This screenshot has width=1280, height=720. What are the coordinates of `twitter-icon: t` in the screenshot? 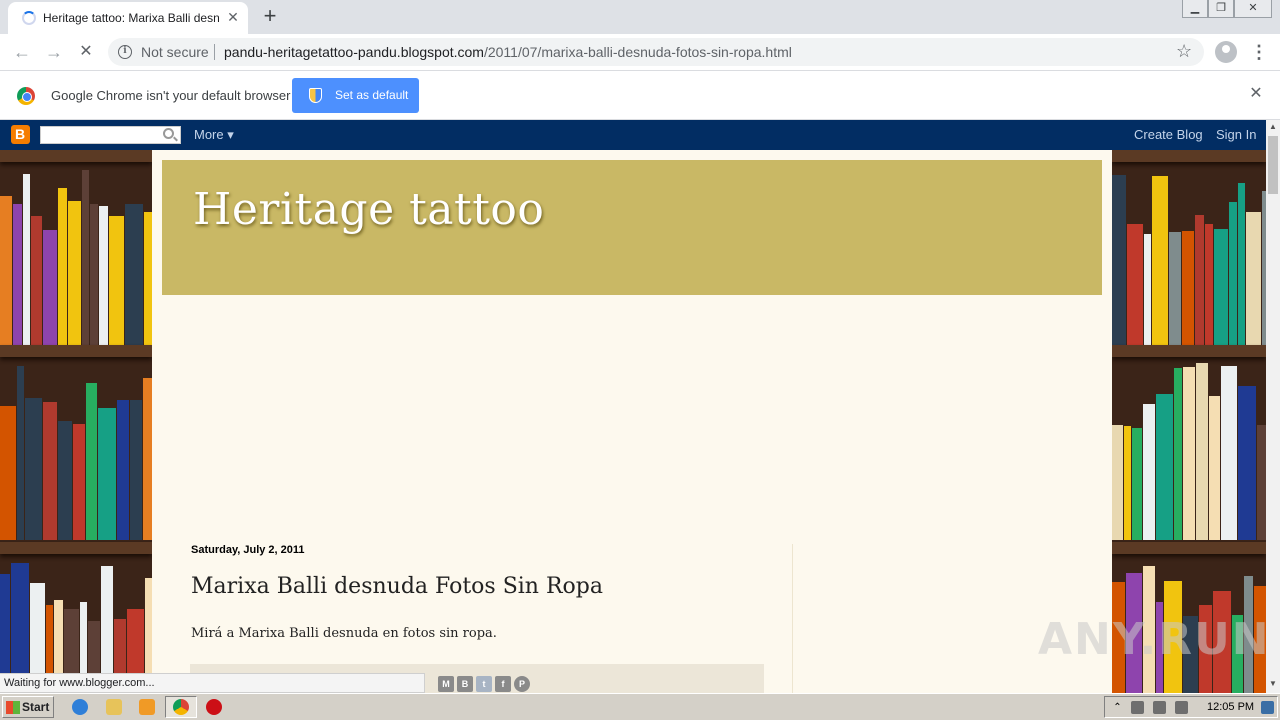 It's located at (484, 684).